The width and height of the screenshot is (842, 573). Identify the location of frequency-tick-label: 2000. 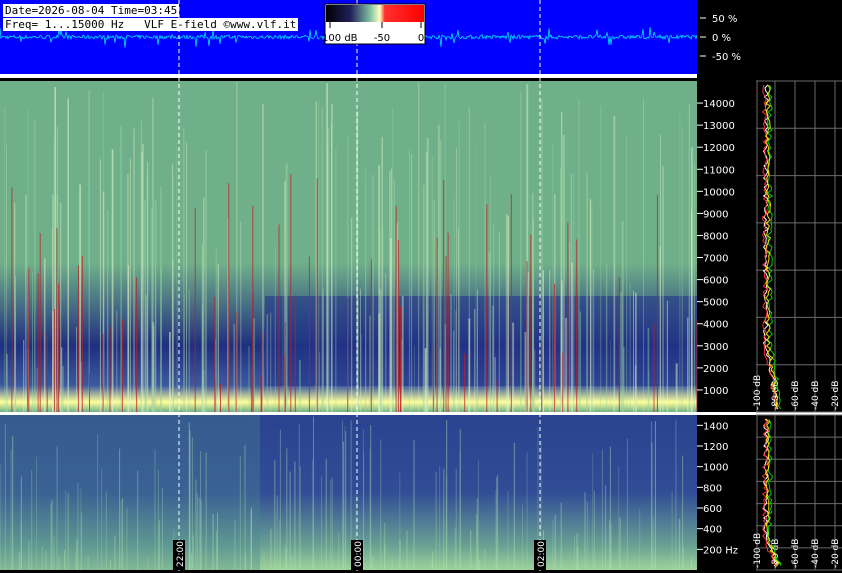
(715, 369).